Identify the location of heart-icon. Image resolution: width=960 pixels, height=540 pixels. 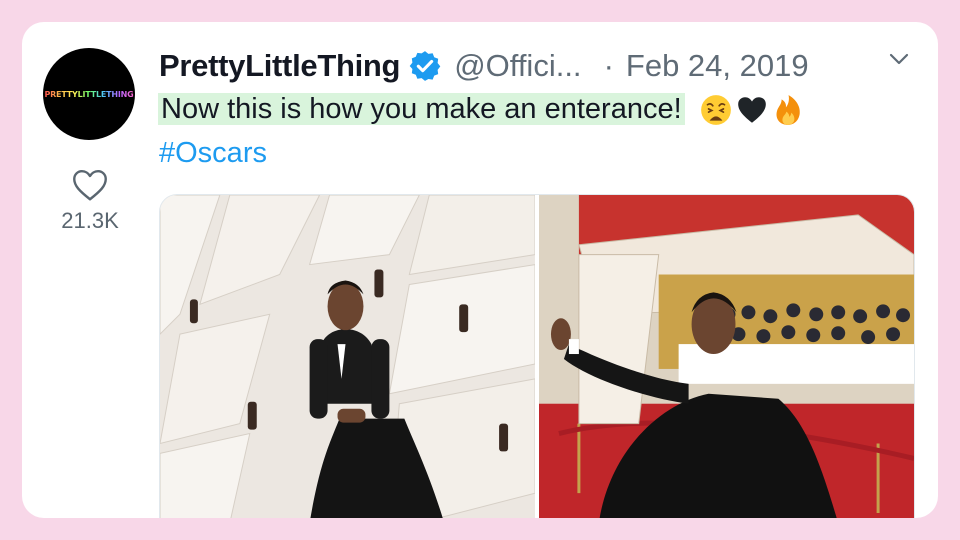
(90, 185).